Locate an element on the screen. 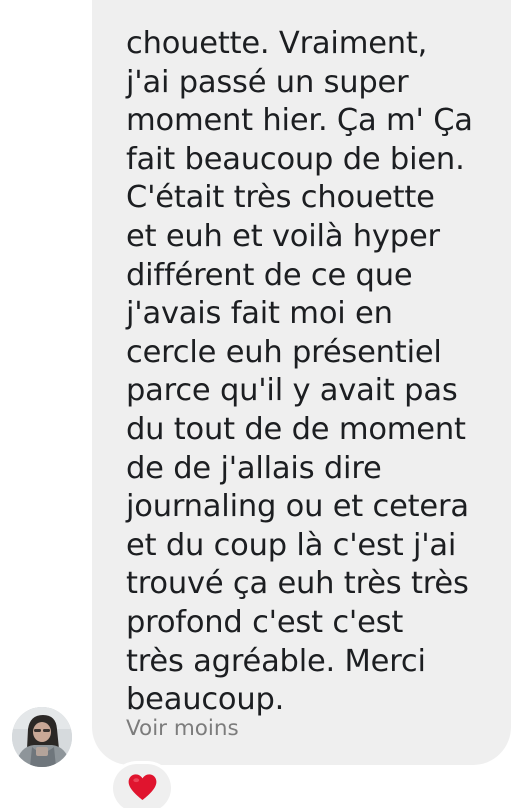 The image size is (524, 808). message-line: beaucoup. is located at coordinates (205, 700).